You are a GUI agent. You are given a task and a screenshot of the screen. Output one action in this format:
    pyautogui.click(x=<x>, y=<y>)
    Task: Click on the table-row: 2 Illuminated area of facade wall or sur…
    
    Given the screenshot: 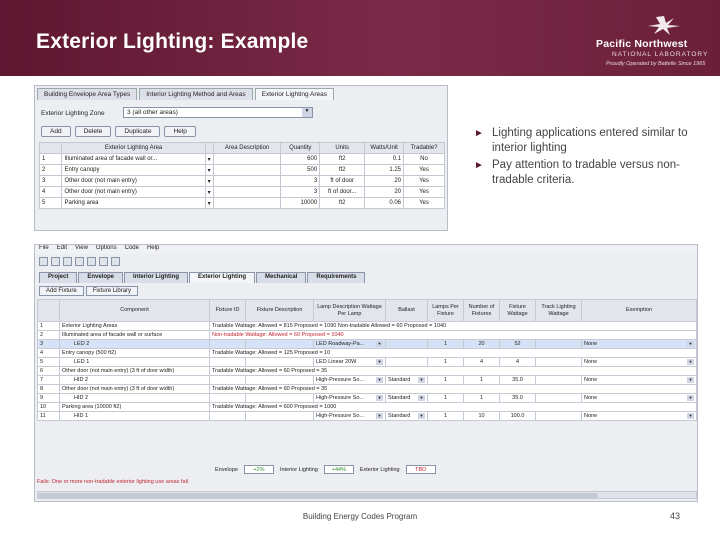 What is the action you would take?
    pyautogui.click(x=367, y=335)
    